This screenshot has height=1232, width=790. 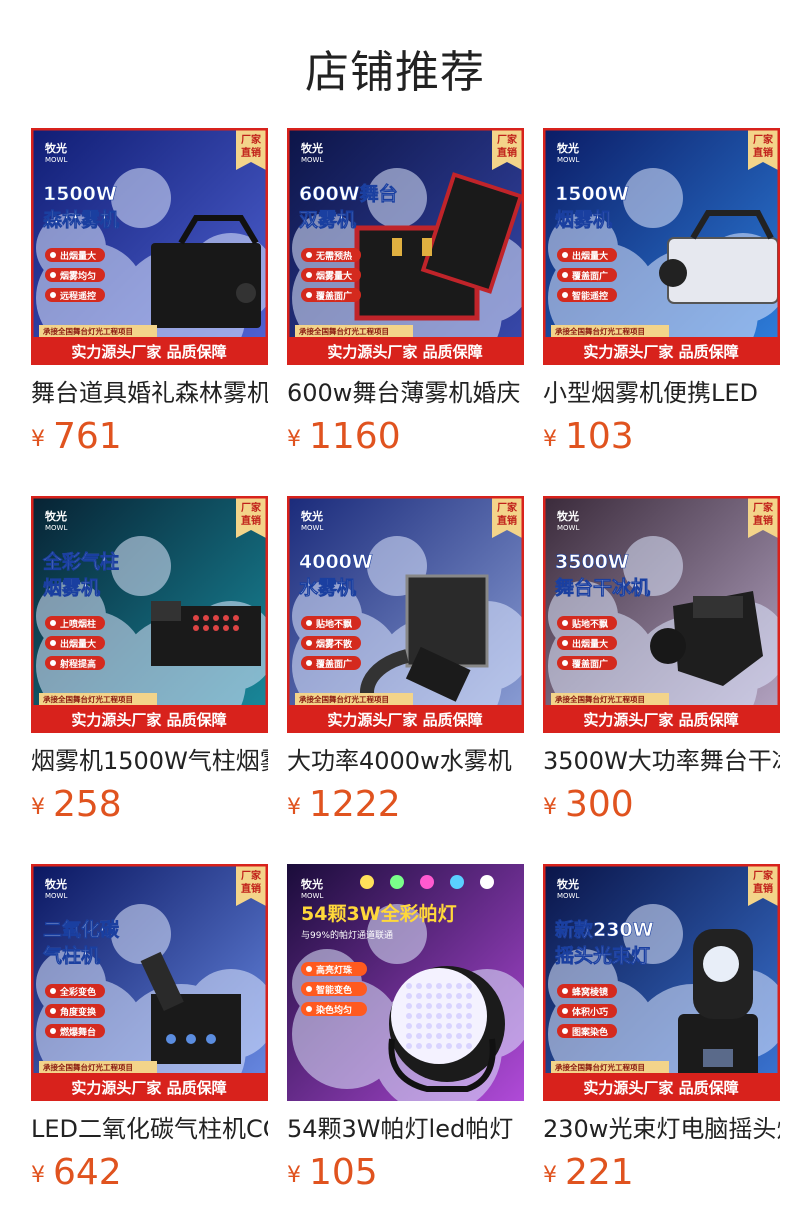 What do you see at coordinates (206, 633) in the screenshot?
I see `product-device-illustration` at bounding box center [206, 633].